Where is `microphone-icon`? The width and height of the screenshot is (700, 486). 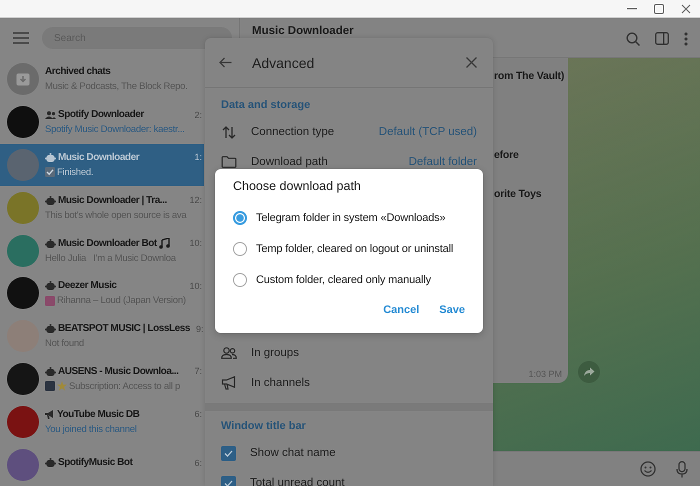 microphone-icon is located at coordinates (682, 469).